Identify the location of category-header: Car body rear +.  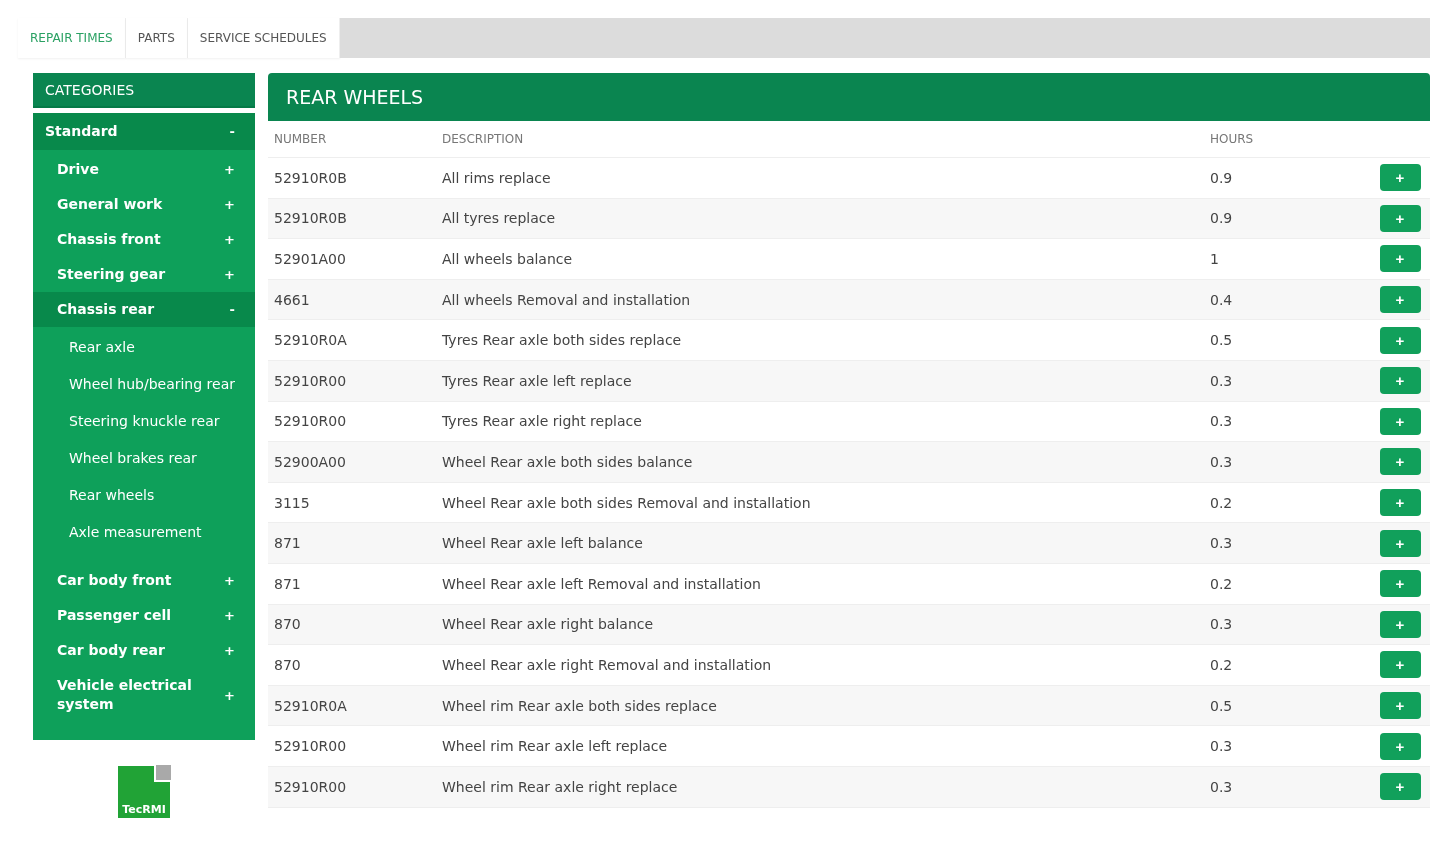
(144, 650).